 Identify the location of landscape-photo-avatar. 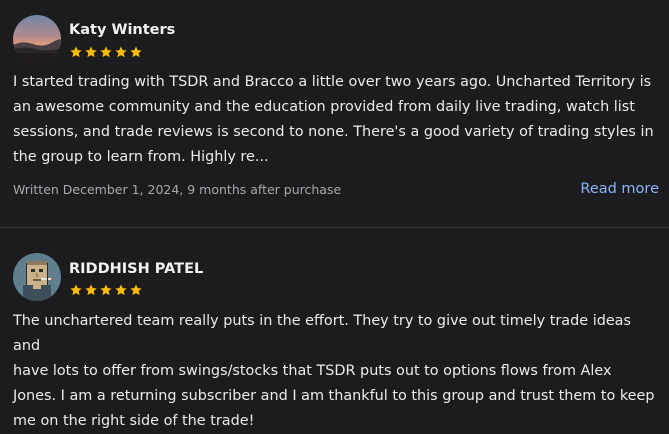
(37, 39).